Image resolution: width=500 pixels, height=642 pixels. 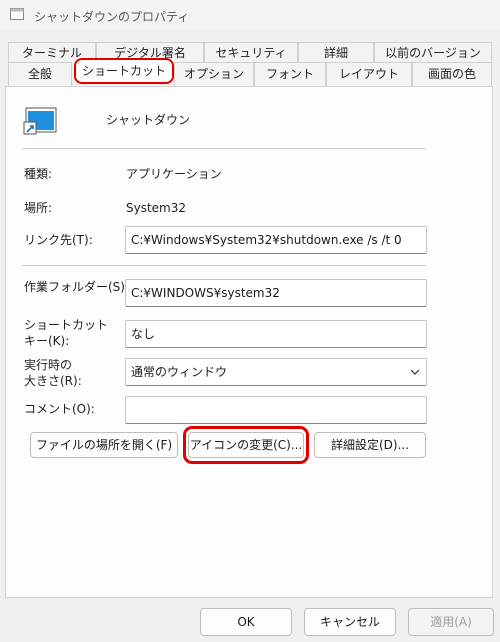 I want to click on ok-button: OK, so click(x=246, y=622).